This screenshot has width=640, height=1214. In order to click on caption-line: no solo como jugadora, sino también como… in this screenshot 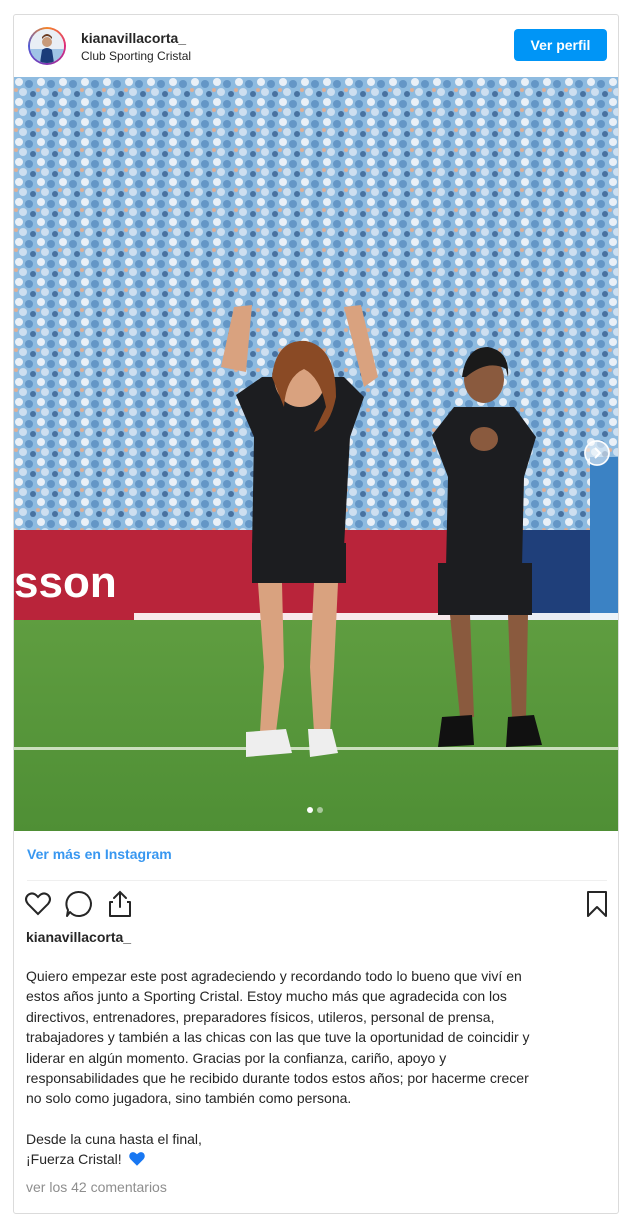, I will do `click(189, 1098)`.